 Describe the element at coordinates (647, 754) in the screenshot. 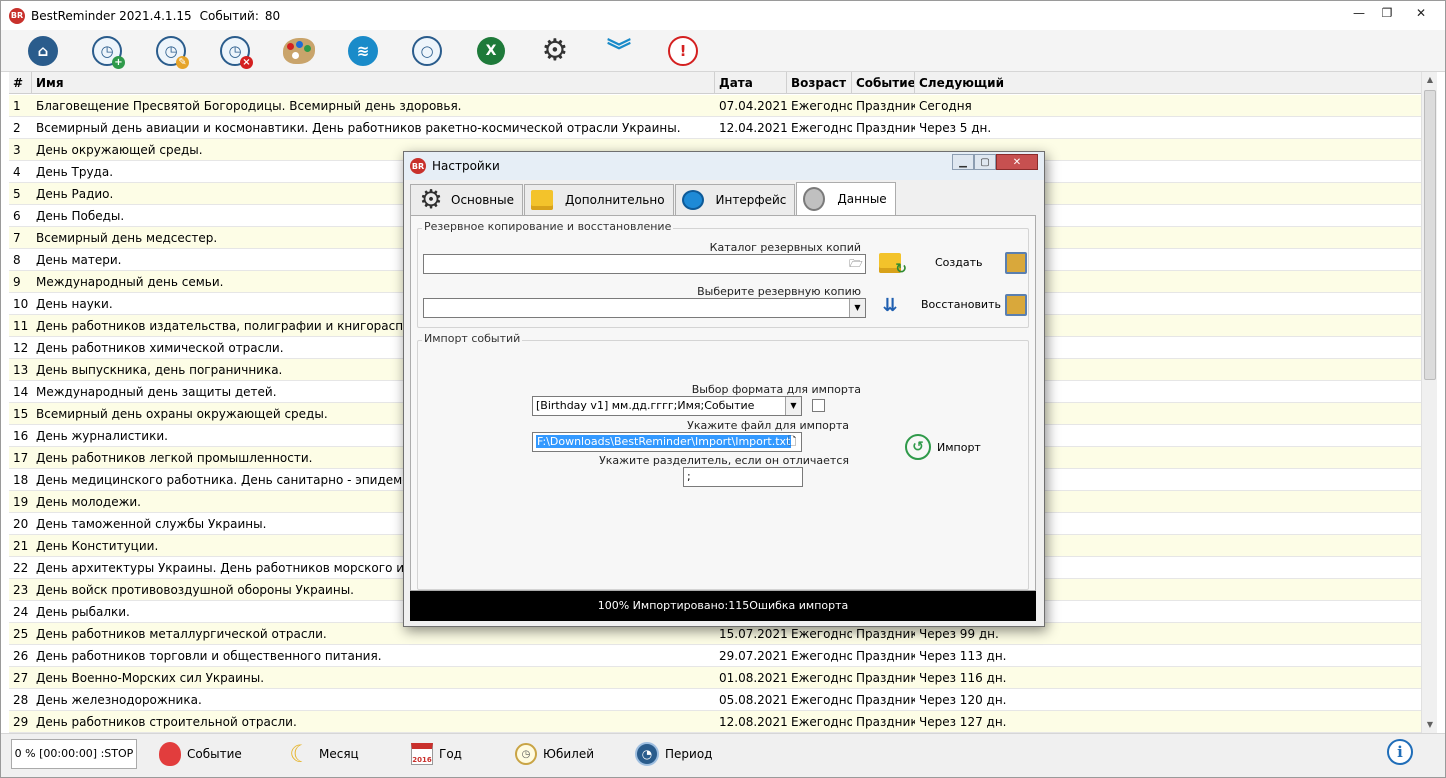

I see `period-clock-icon: ◔` at that location.